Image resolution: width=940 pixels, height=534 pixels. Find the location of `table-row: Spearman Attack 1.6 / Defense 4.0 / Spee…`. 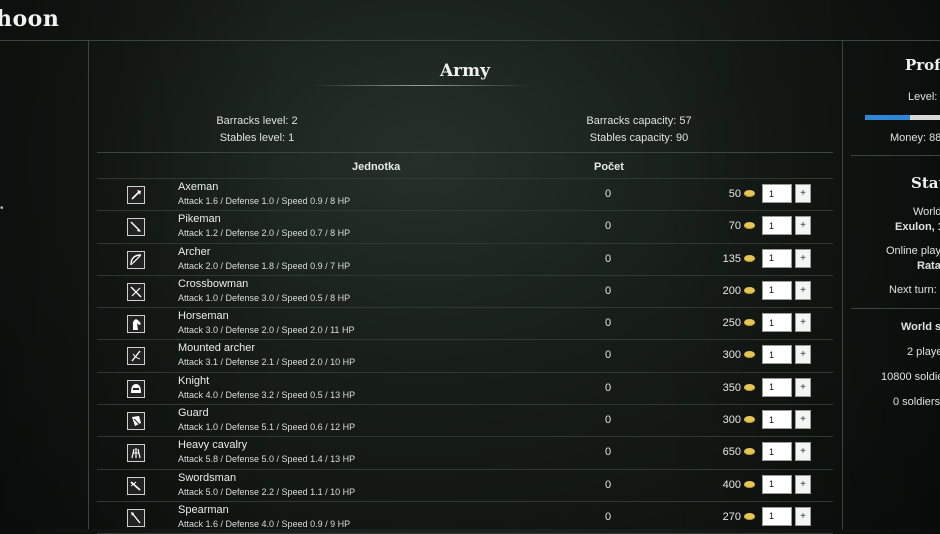

table-row: Spearman Attack 1.6 / Defense 4.0 / Spee… is located at coordinates (465, 517).